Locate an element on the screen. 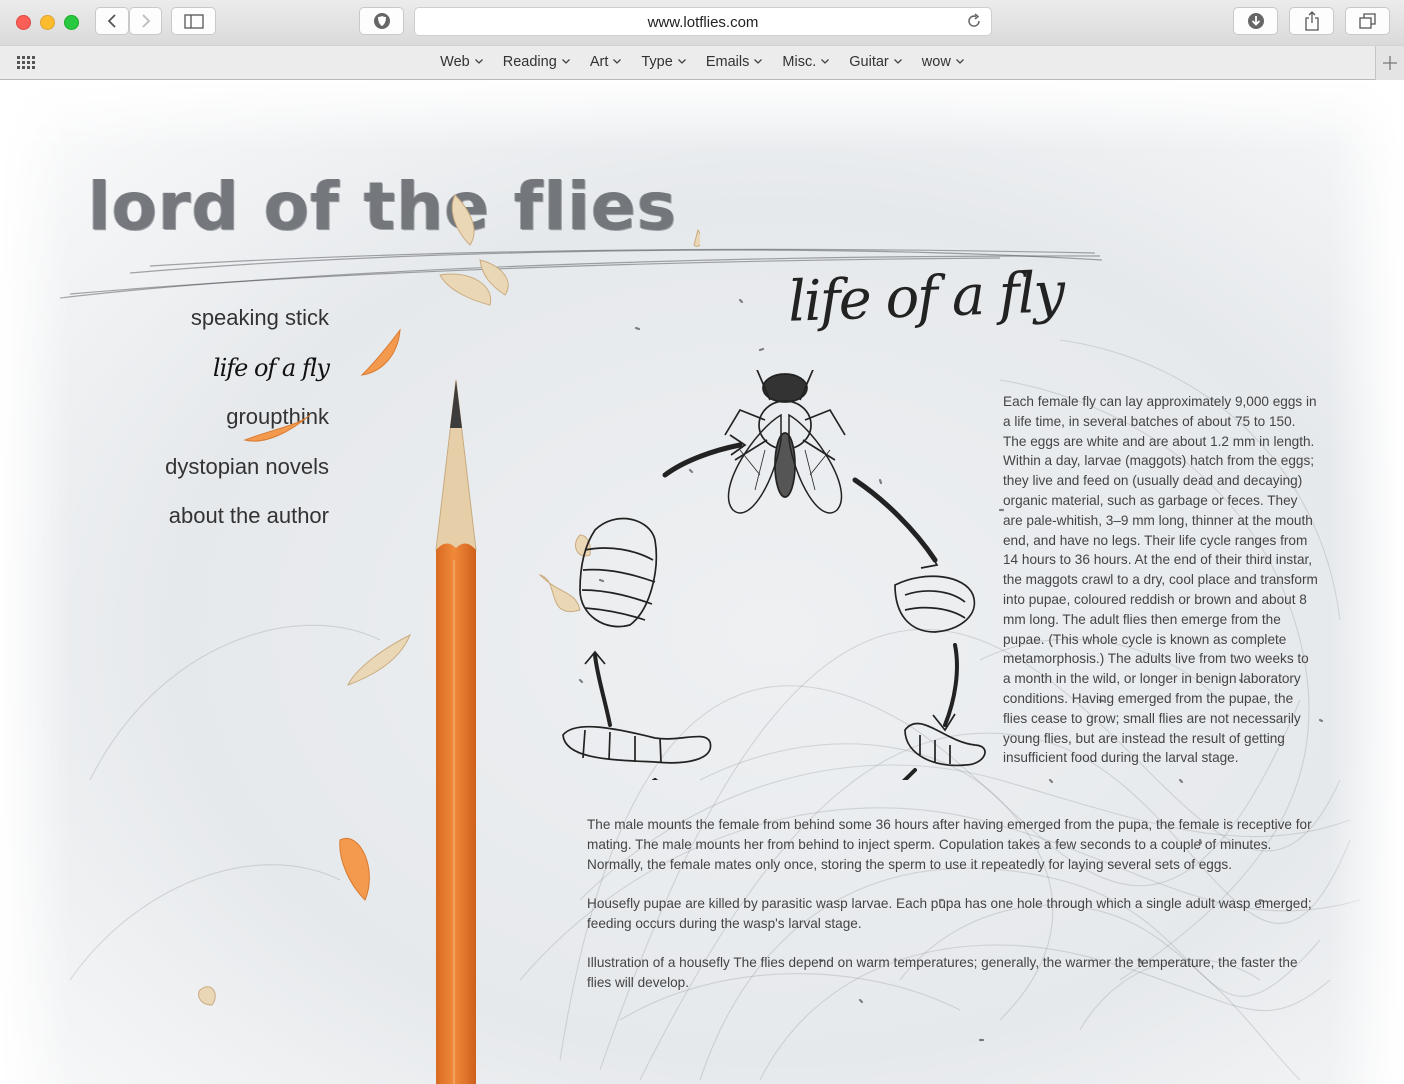 The image size is (1404, 1084). sidebar-icon is located at coordinates (193, 21).